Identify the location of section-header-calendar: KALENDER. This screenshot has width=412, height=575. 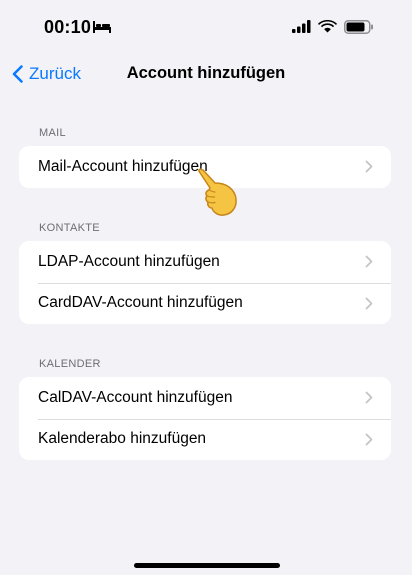
(70, 364).